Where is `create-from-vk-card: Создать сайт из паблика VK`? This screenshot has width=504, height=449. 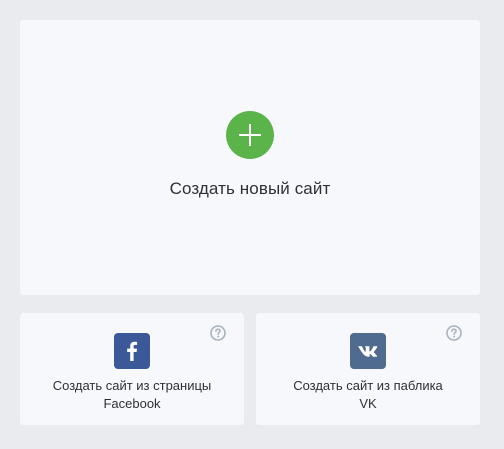
create-from-vk-card: Создать сайт из паблика VK is located at coordinates (368, 369).